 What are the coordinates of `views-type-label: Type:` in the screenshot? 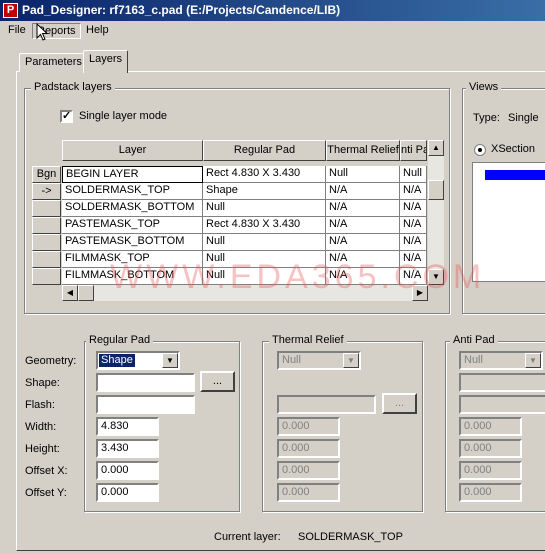 It's located at (486, 118).